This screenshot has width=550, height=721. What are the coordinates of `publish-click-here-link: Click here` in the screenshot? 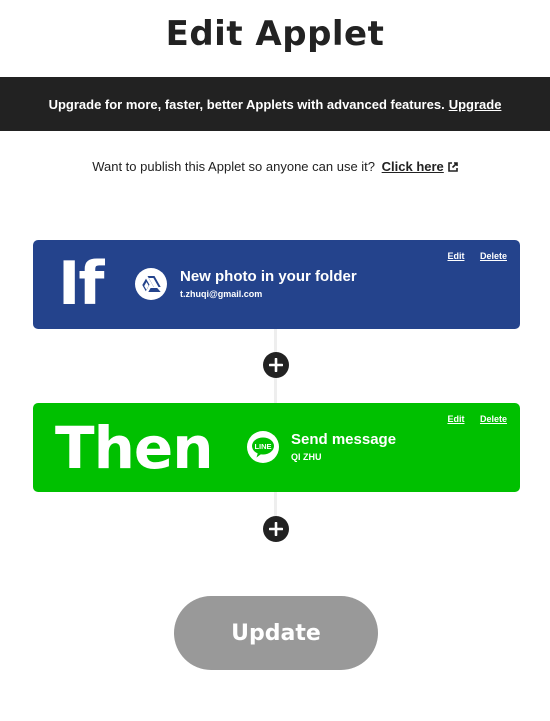 It's located at (420, 166).